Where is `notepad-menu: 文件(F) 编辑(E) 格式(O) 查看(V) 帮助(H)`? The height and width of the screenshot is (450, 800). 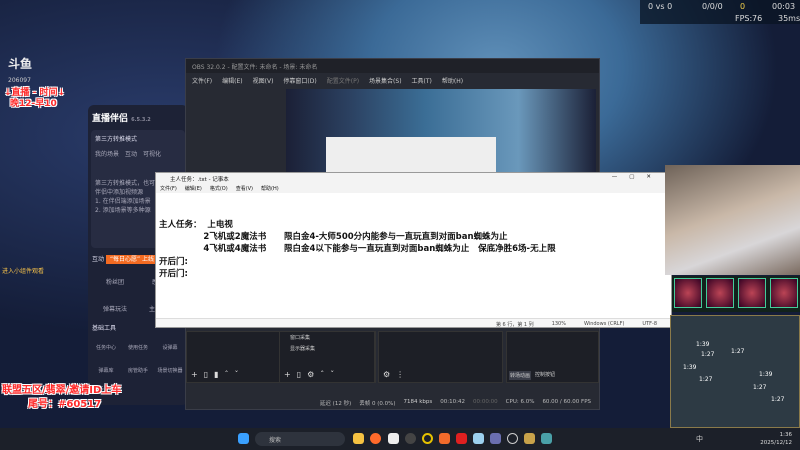 notepad-menu: 文件(F) 编辑(E) 格式(O) 查看(V) 帮助(H) is located at coordinates (413, 188).